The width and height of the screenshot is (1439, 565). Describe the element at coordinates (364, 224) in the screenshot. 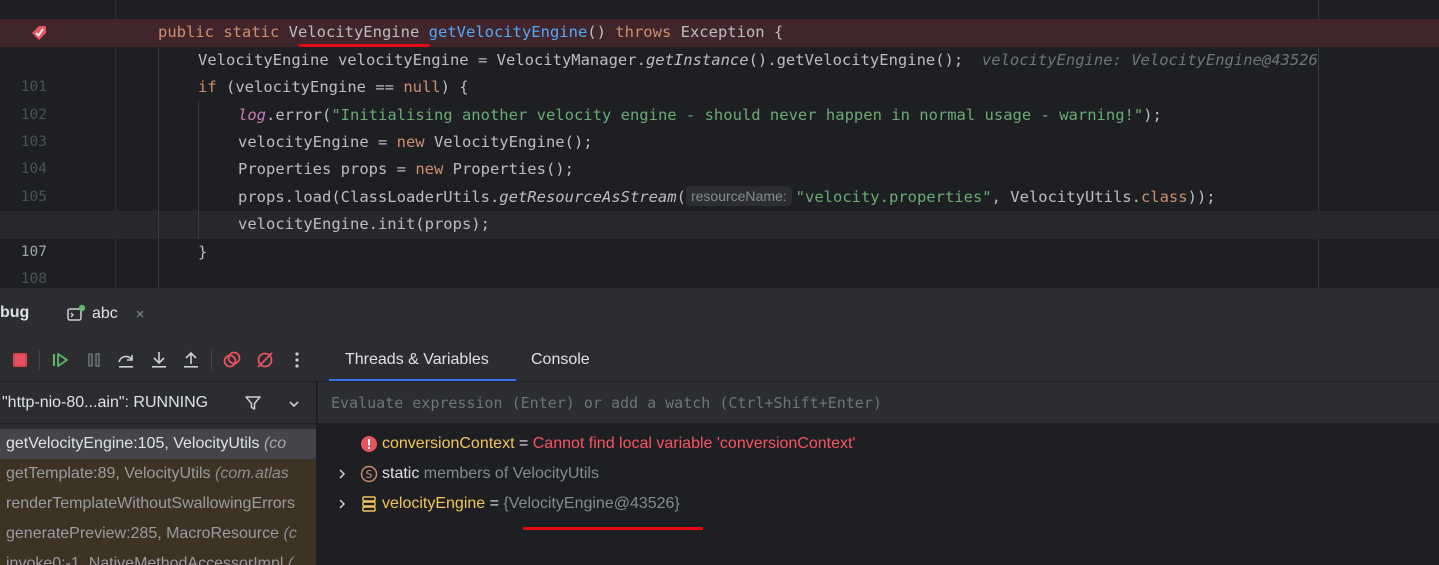

I see `code-text: velocityEngine.init(props);` at that location.